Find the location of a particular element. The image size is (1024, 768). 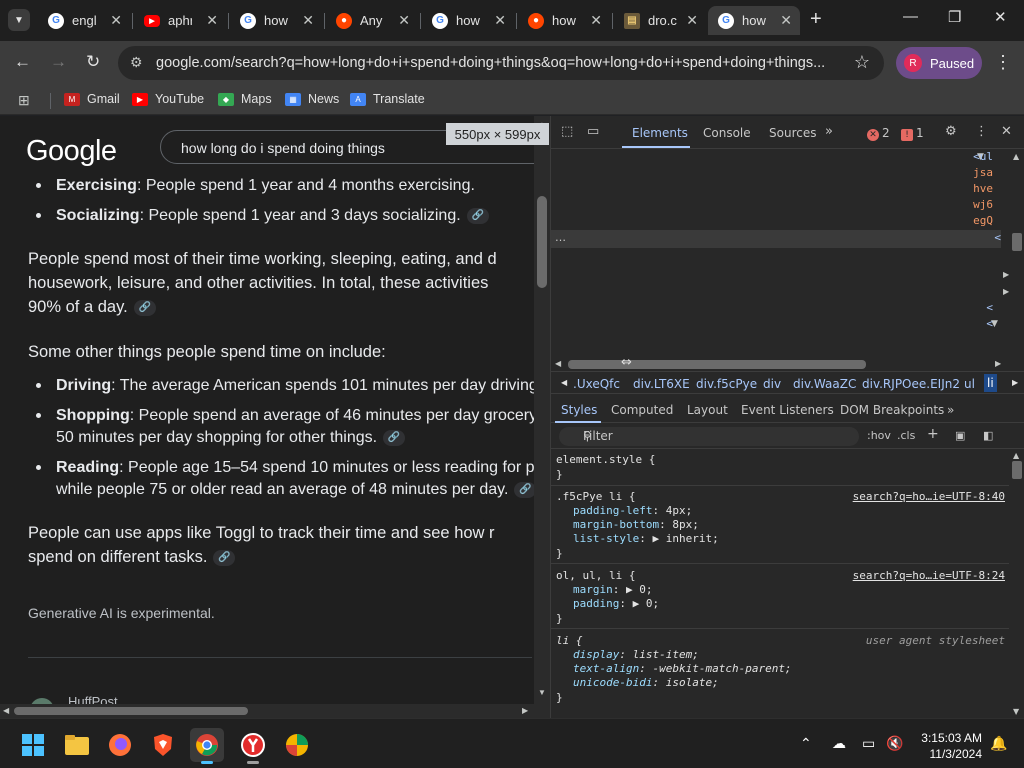

property-value: -webkit-match-parent; is located at coordinates (721, 668).